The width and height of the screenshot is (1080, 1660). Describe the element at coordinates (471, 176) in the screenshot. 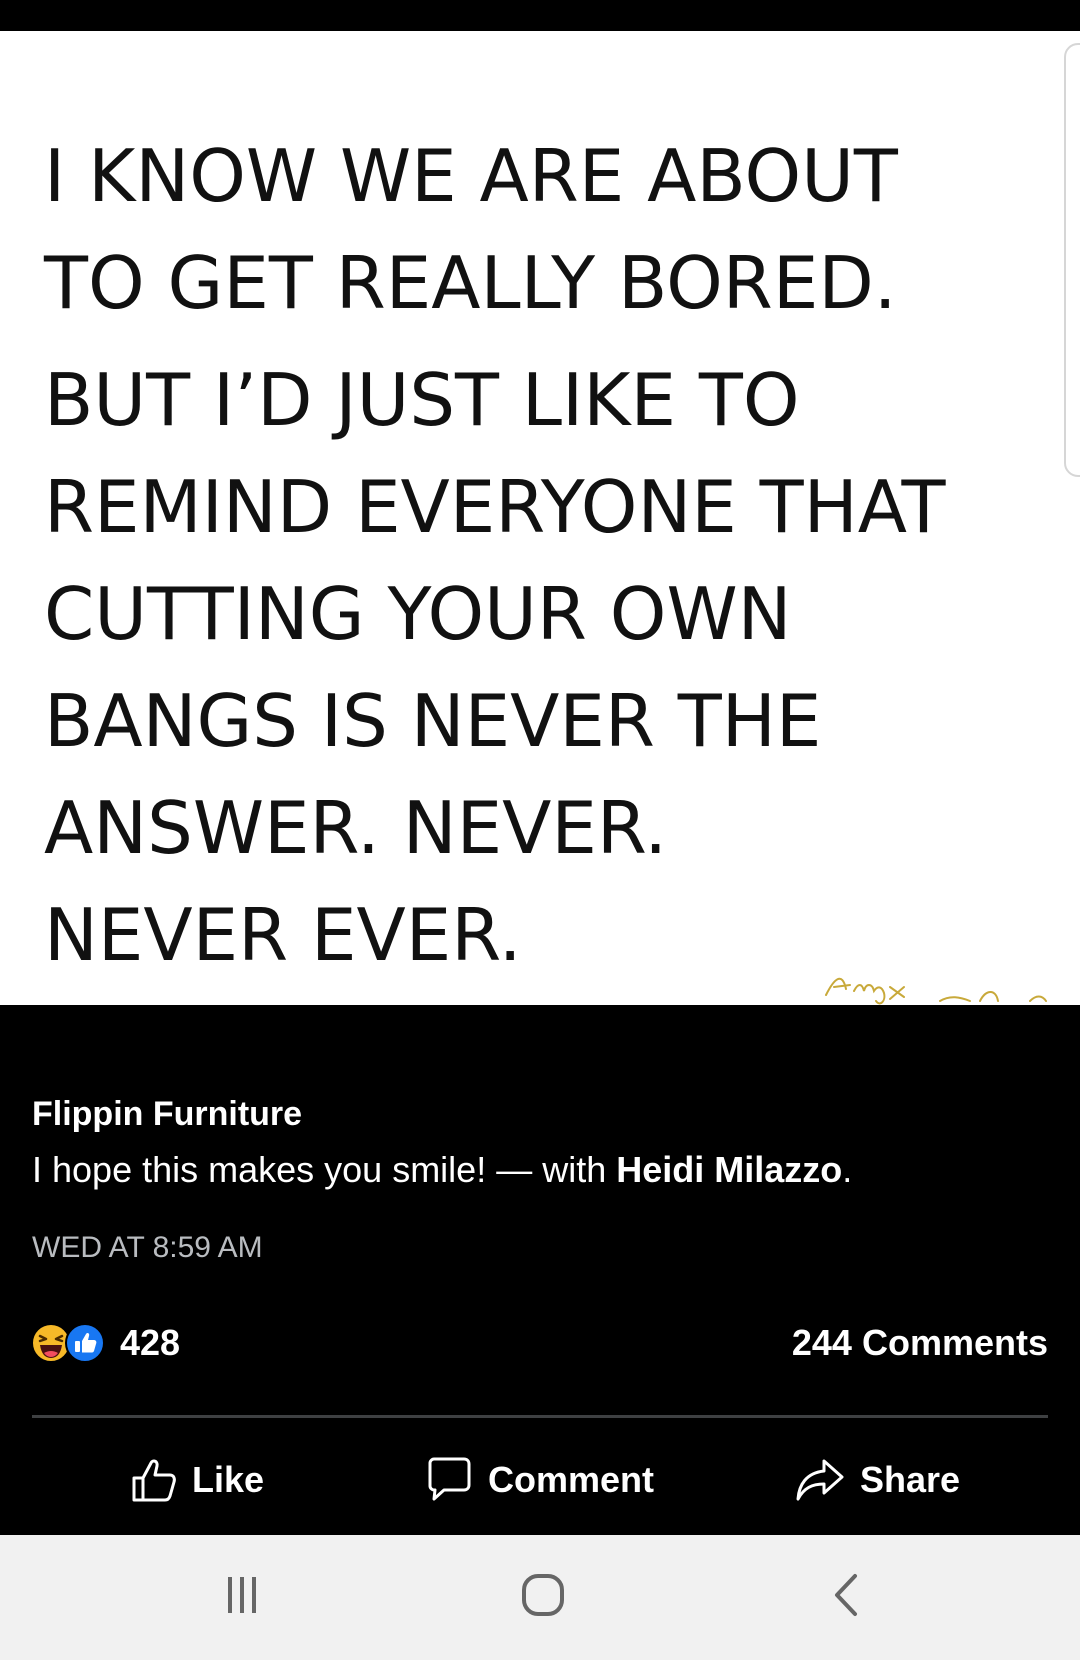

I see `quote-line: I KNOW WE ARE ABOUT` at that location.